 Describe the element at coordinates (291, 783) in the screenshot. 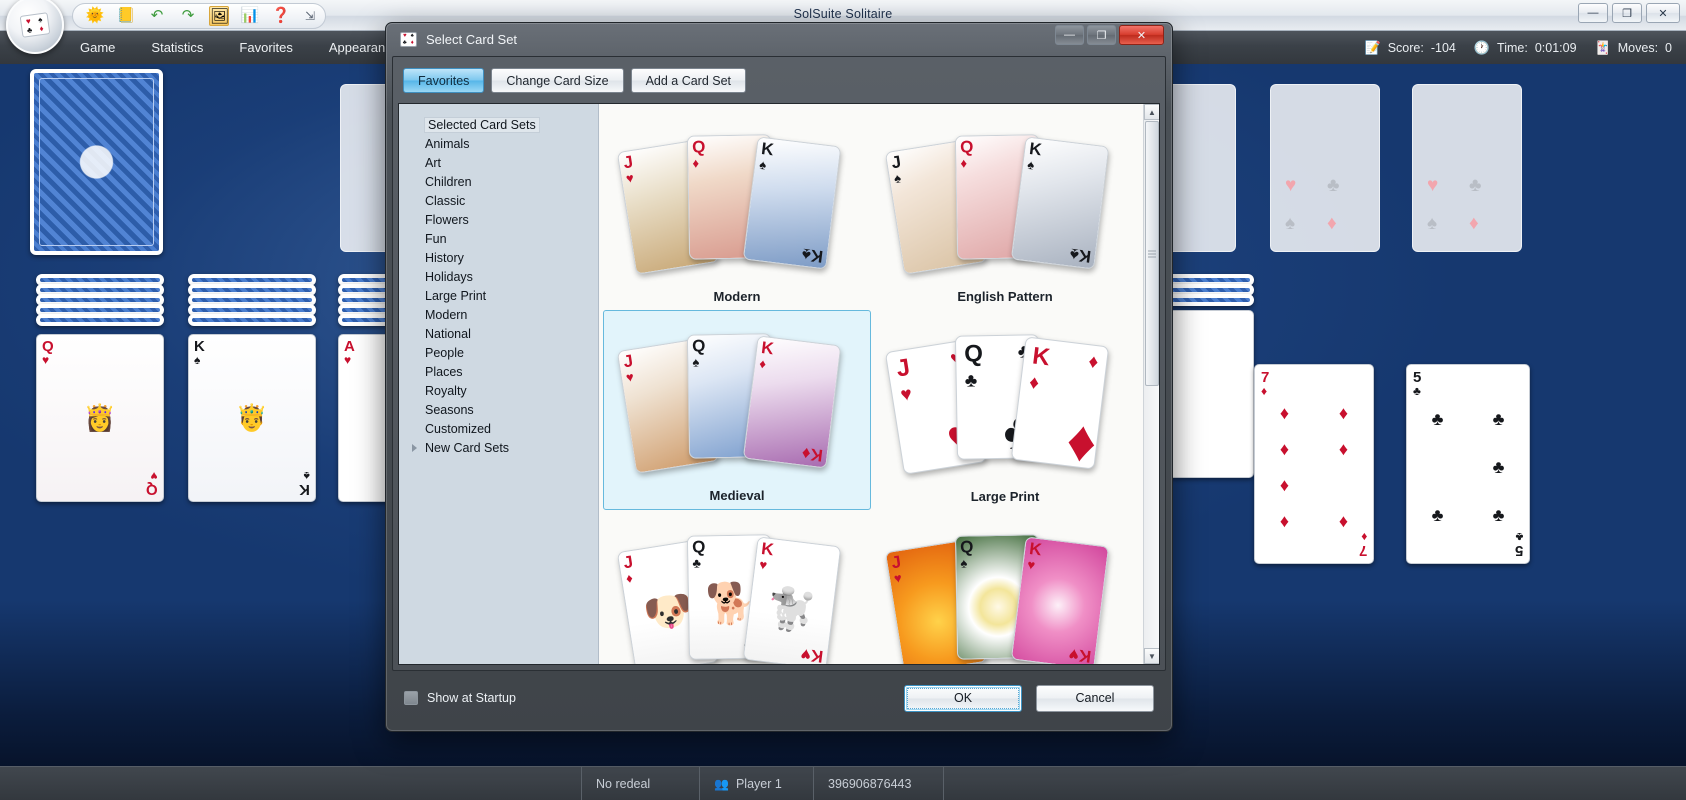

I see `statusbar-spacer` at that location.